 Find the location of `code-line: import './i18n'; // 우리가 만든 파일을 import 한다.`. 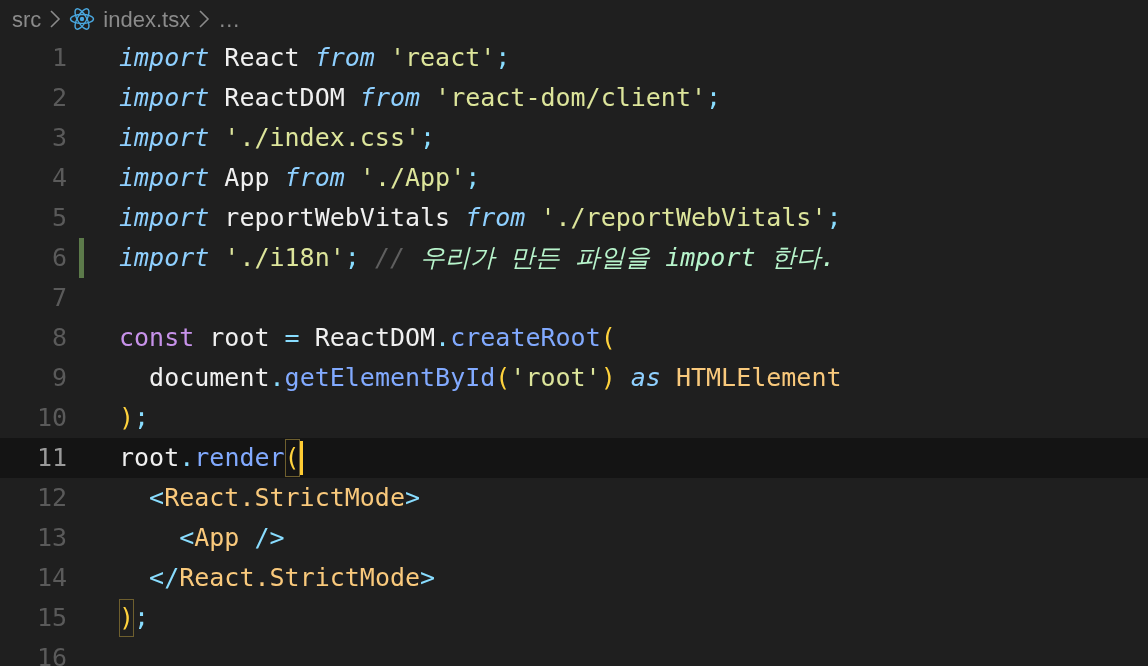

code-line: import './i18n'; // 우리가 만든 파일을 import 한다. is located at coordinates (477, 258).